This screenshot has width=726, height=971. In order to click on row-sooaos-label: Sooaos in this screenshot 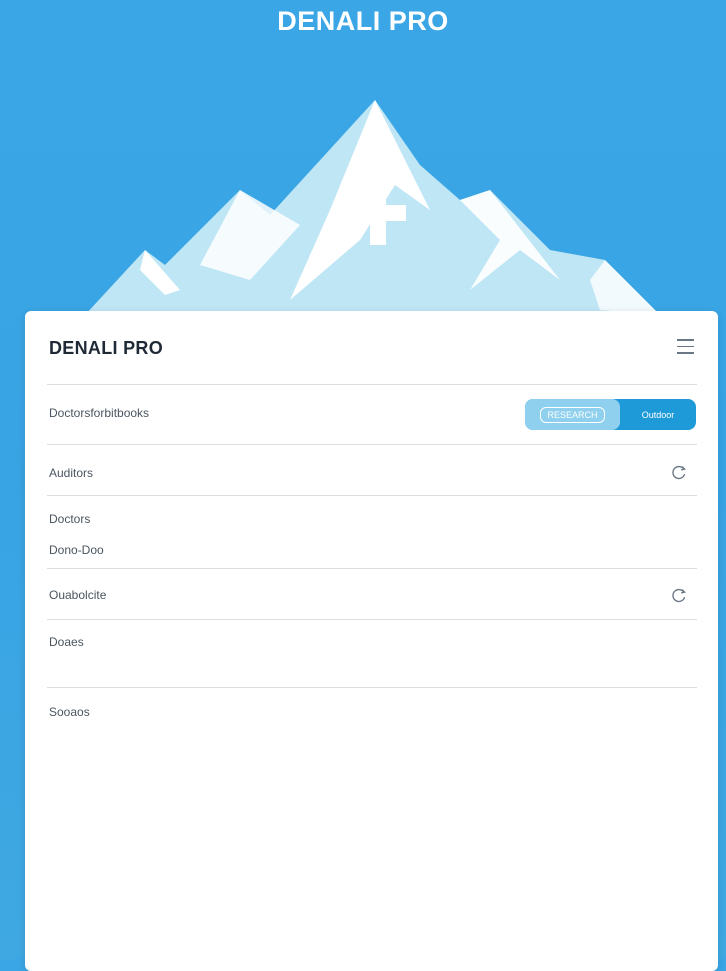, I will do `click(69, 712)`.